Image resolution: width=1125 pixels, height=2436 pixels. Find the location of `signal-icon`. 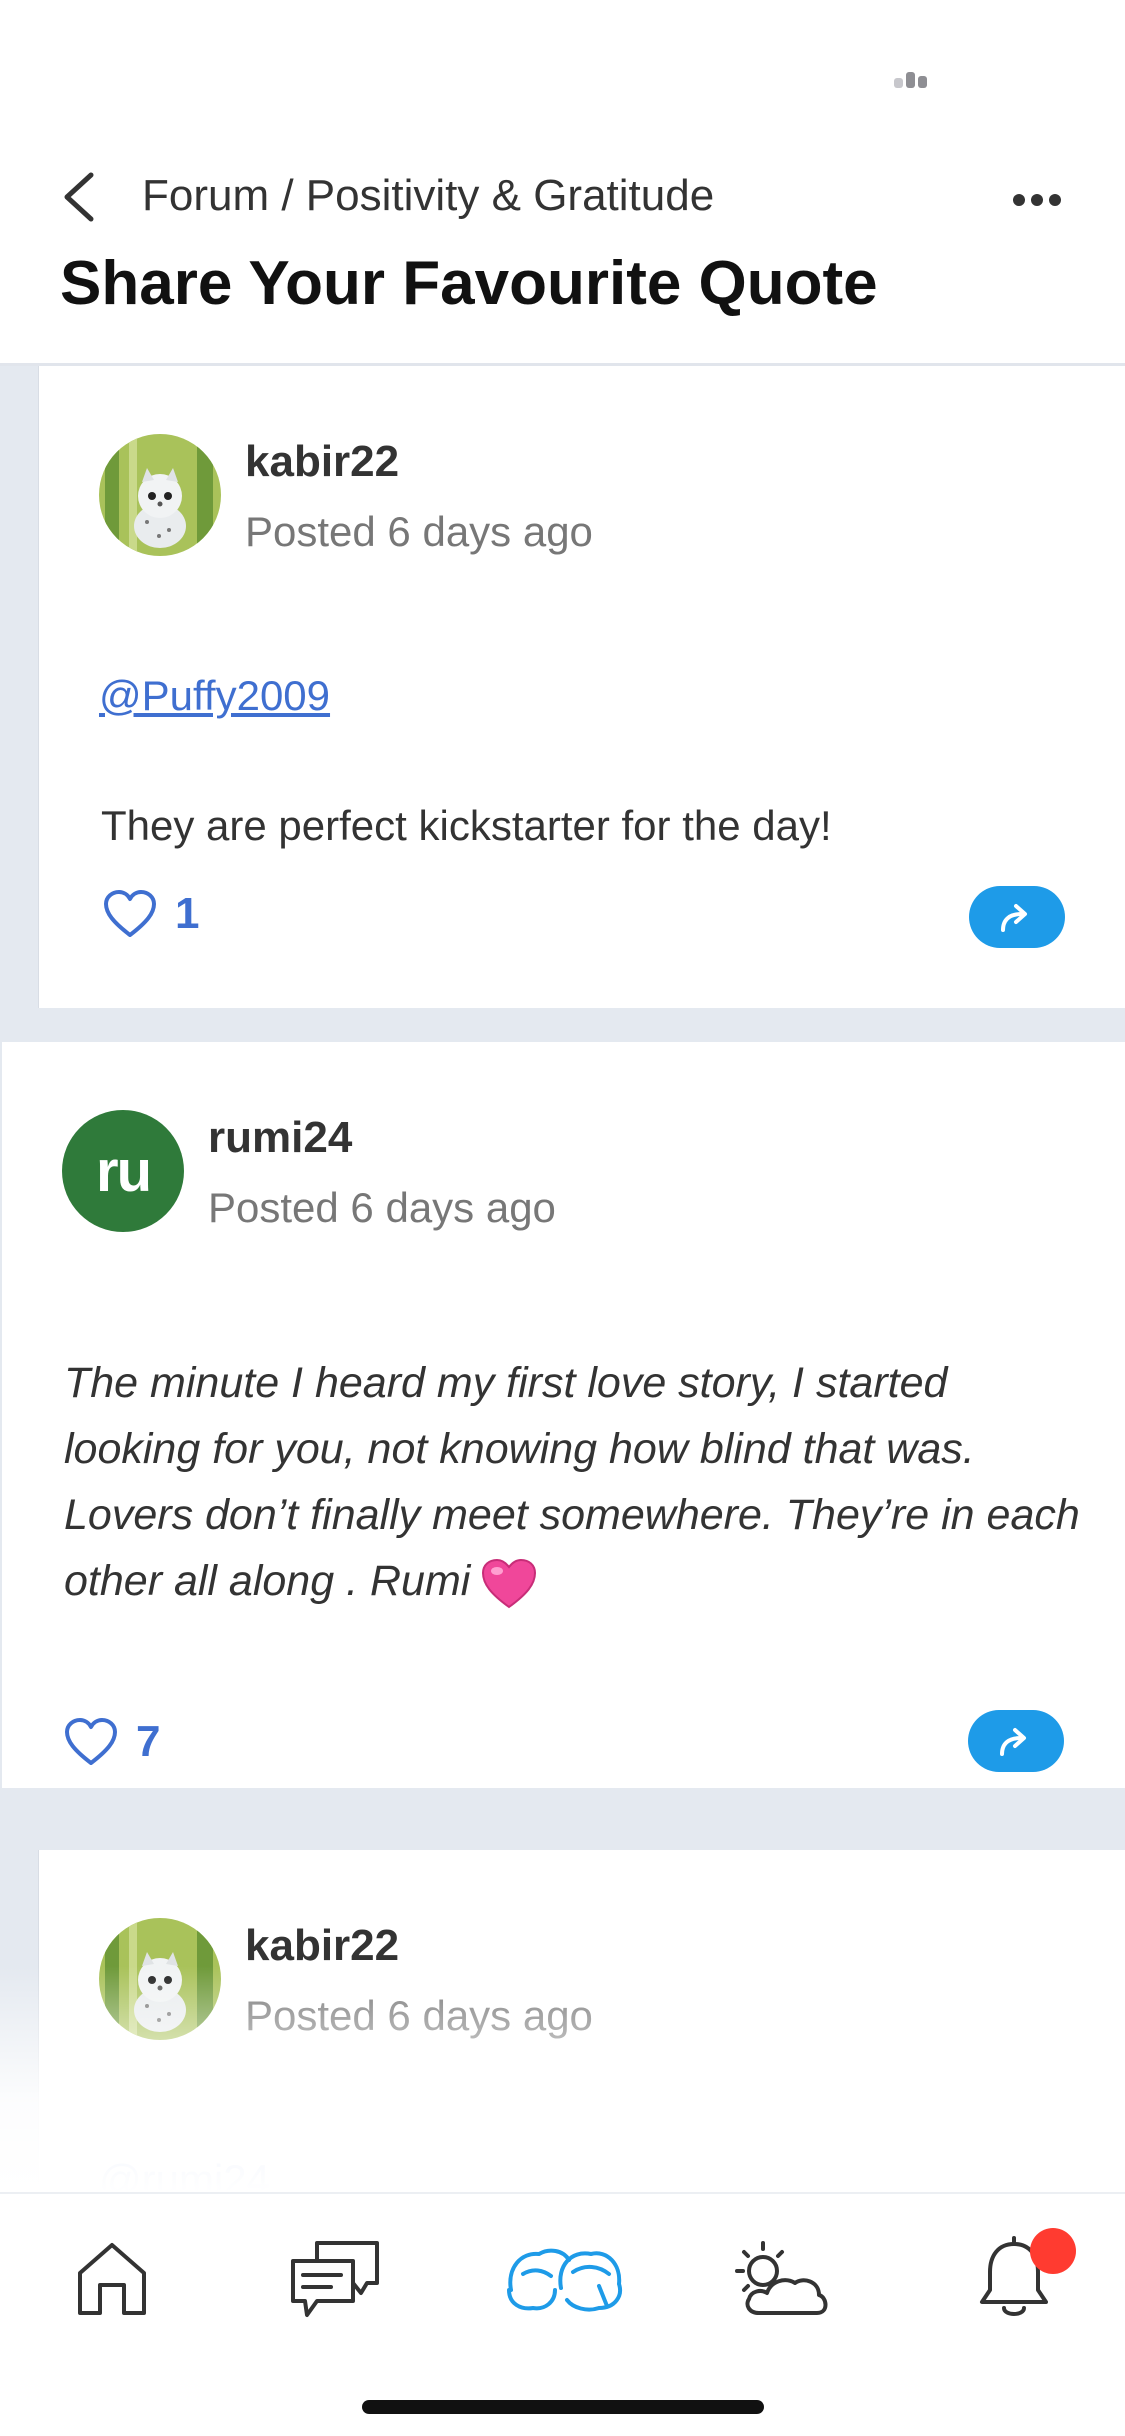

signal-icon is located at coordinates (914, 78).